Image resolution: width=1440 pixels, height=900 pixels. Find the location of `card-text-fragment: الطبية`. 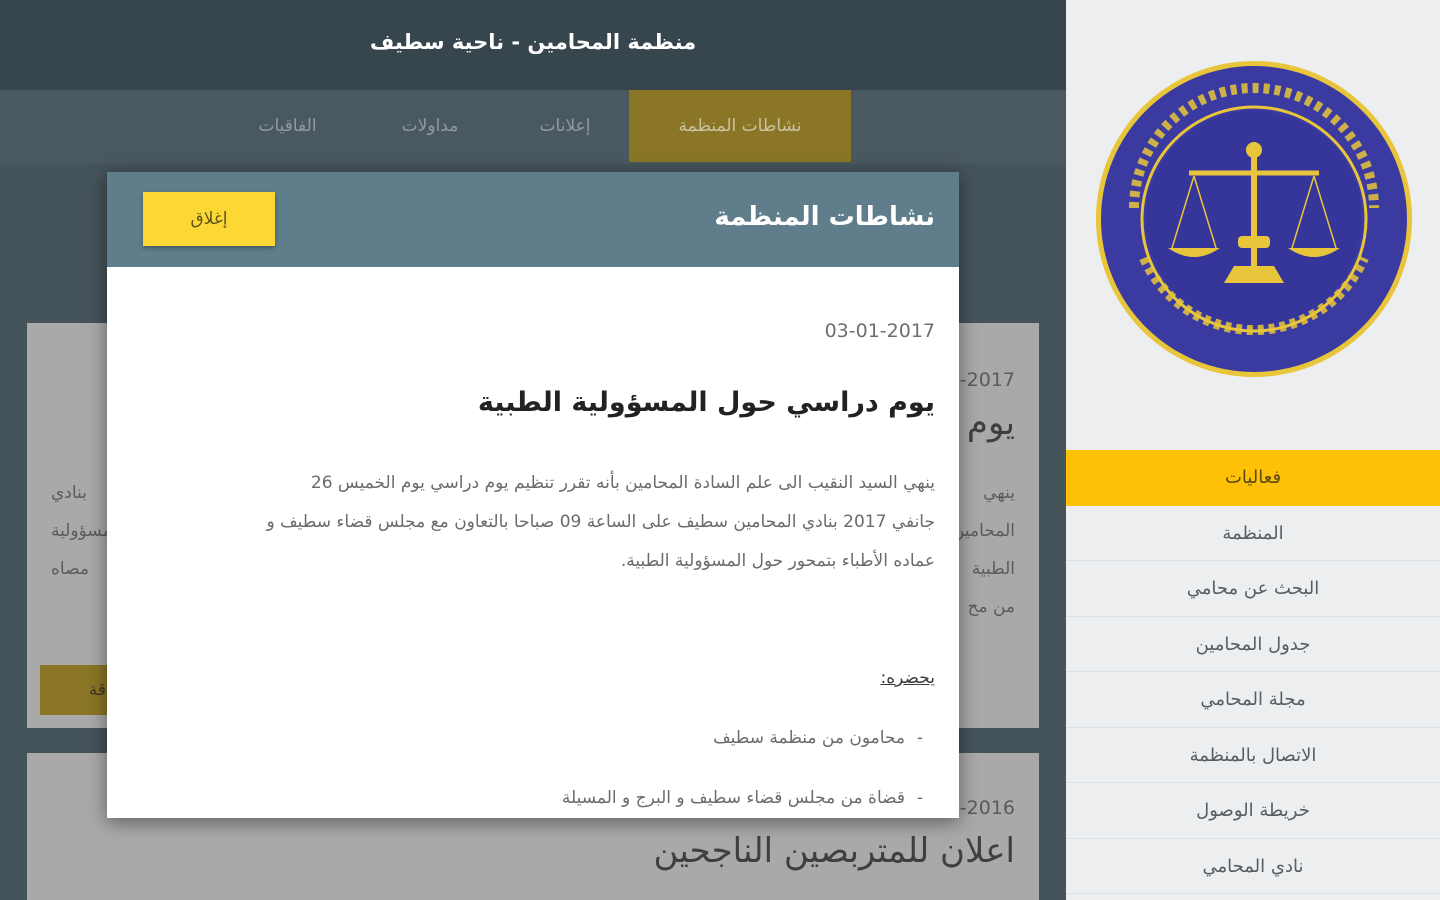

card-text-fragment: الطبية is located at coordinates (993, 569).